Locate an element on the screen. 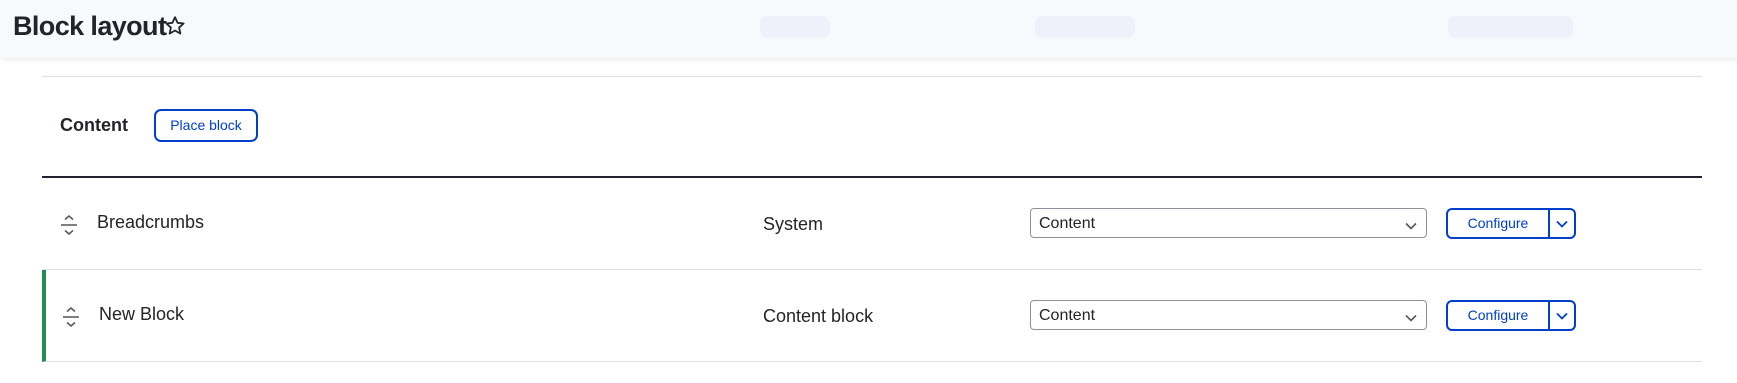 The height and width of the screenshot is (383, 1737). divider is located at coordinates (872, 76).